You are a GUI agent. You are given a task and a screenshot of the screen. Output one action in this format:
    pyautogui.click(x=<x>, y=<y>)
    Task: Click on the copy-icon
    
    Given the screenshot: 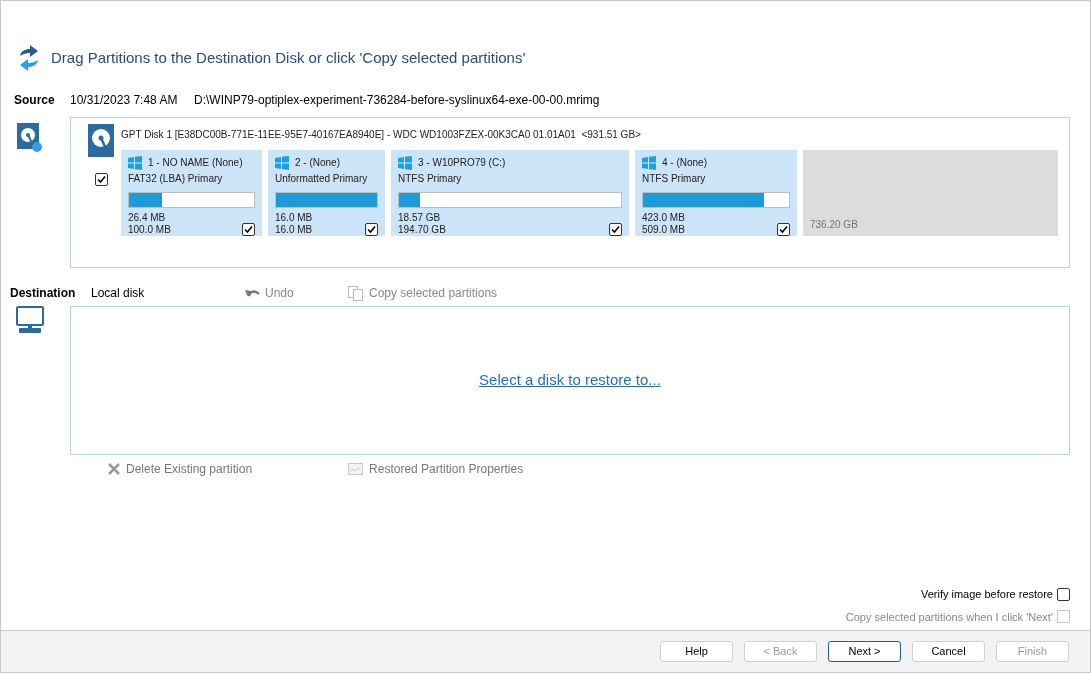 What is the action you would take?
    pyautogui.click(x=356, y=293)
    